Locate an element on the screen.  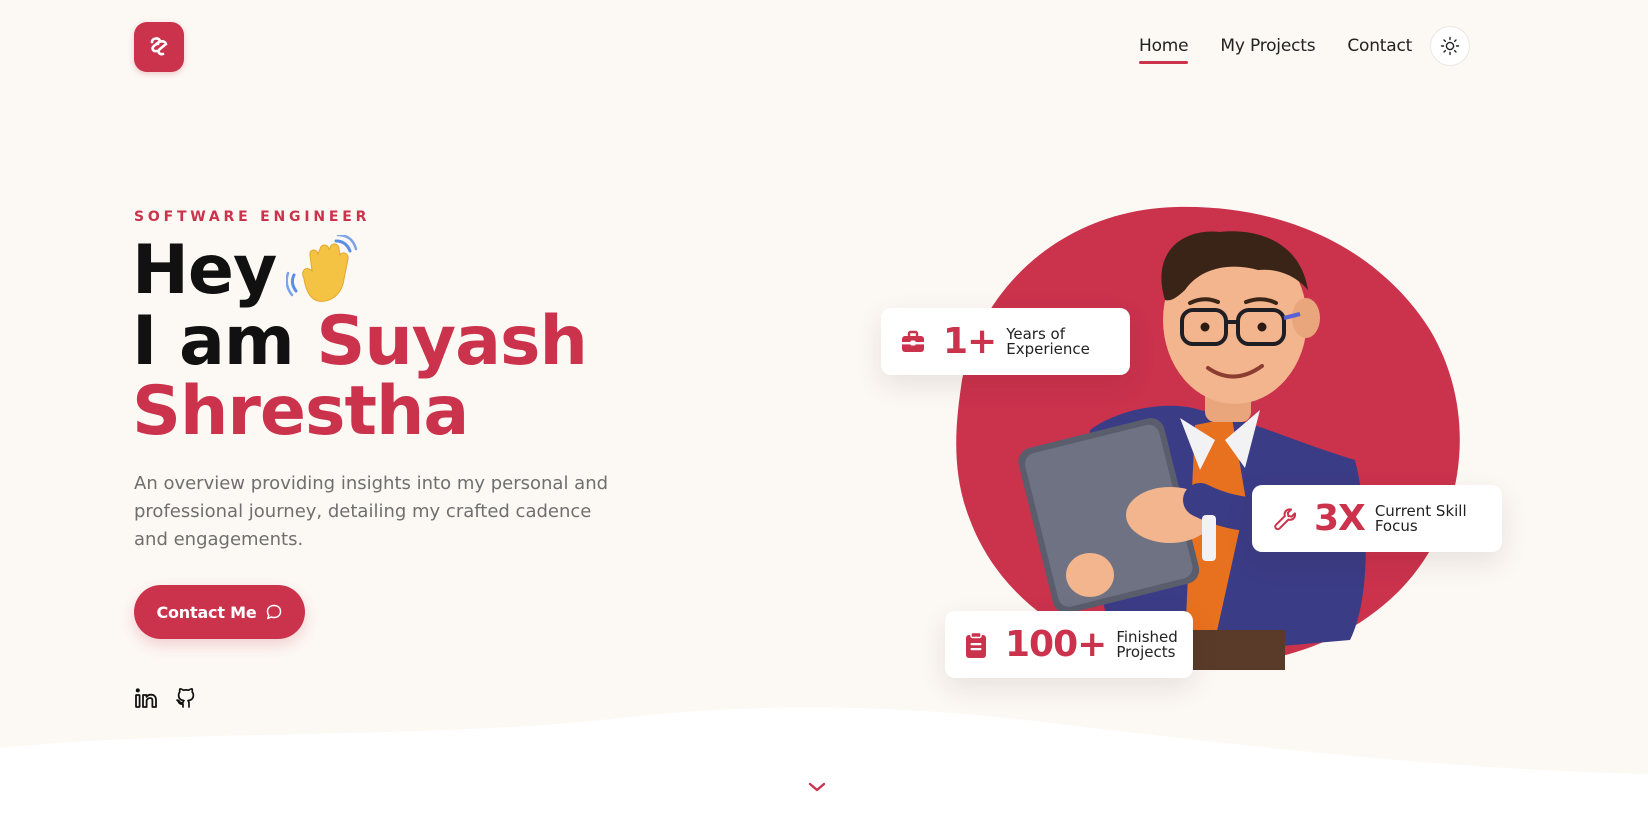
stat-card-experience: 1+ Years of Experience is located at coordinates (1005, 341).